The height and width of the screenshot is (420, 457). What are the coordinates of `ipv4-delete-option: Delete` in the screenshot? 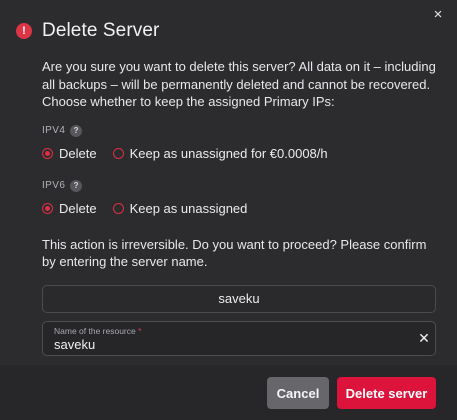 It's located at (69, 153).